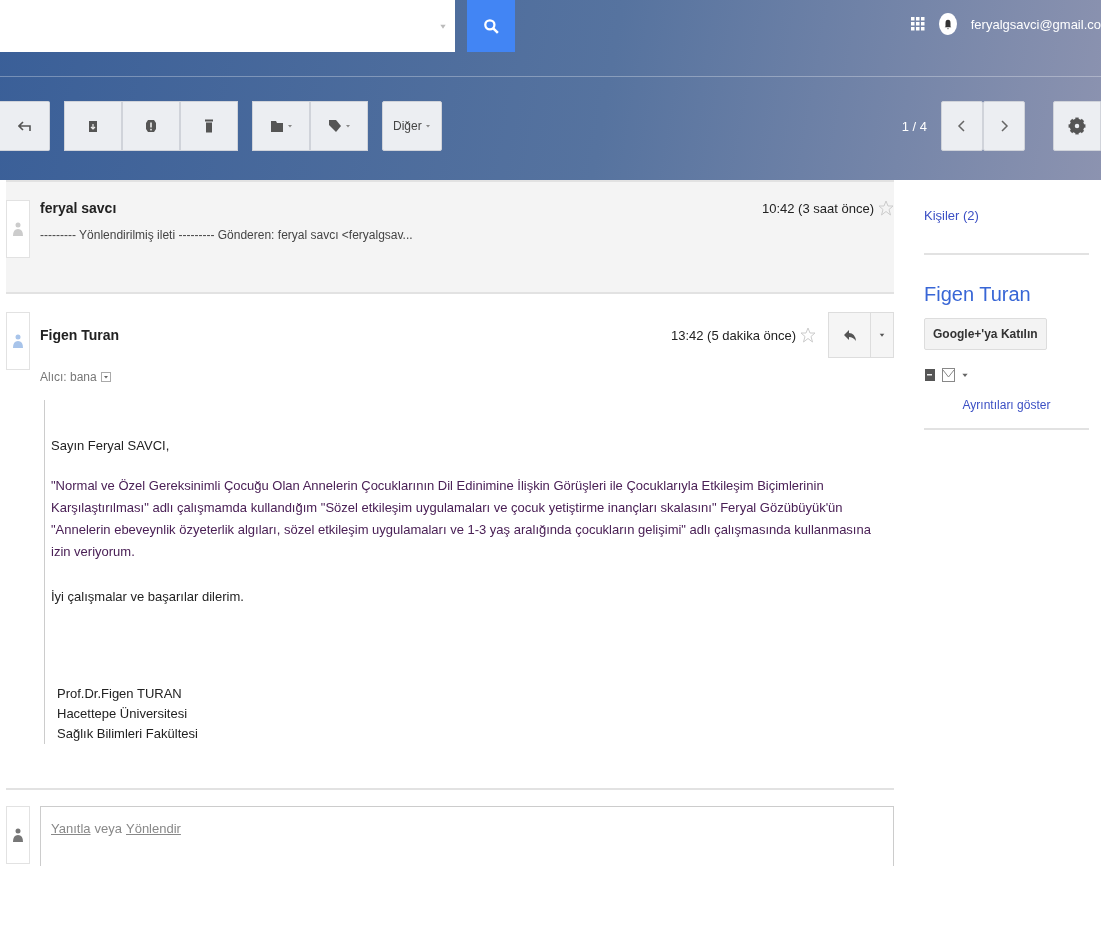 Image resolution: width=1101 pixels, height=937 pixels. What do you see at coordinates (733, 335) in the screenshot?
I see `message-time: 13:42 (5 dakika önce)` at bounding box center [733, 335].